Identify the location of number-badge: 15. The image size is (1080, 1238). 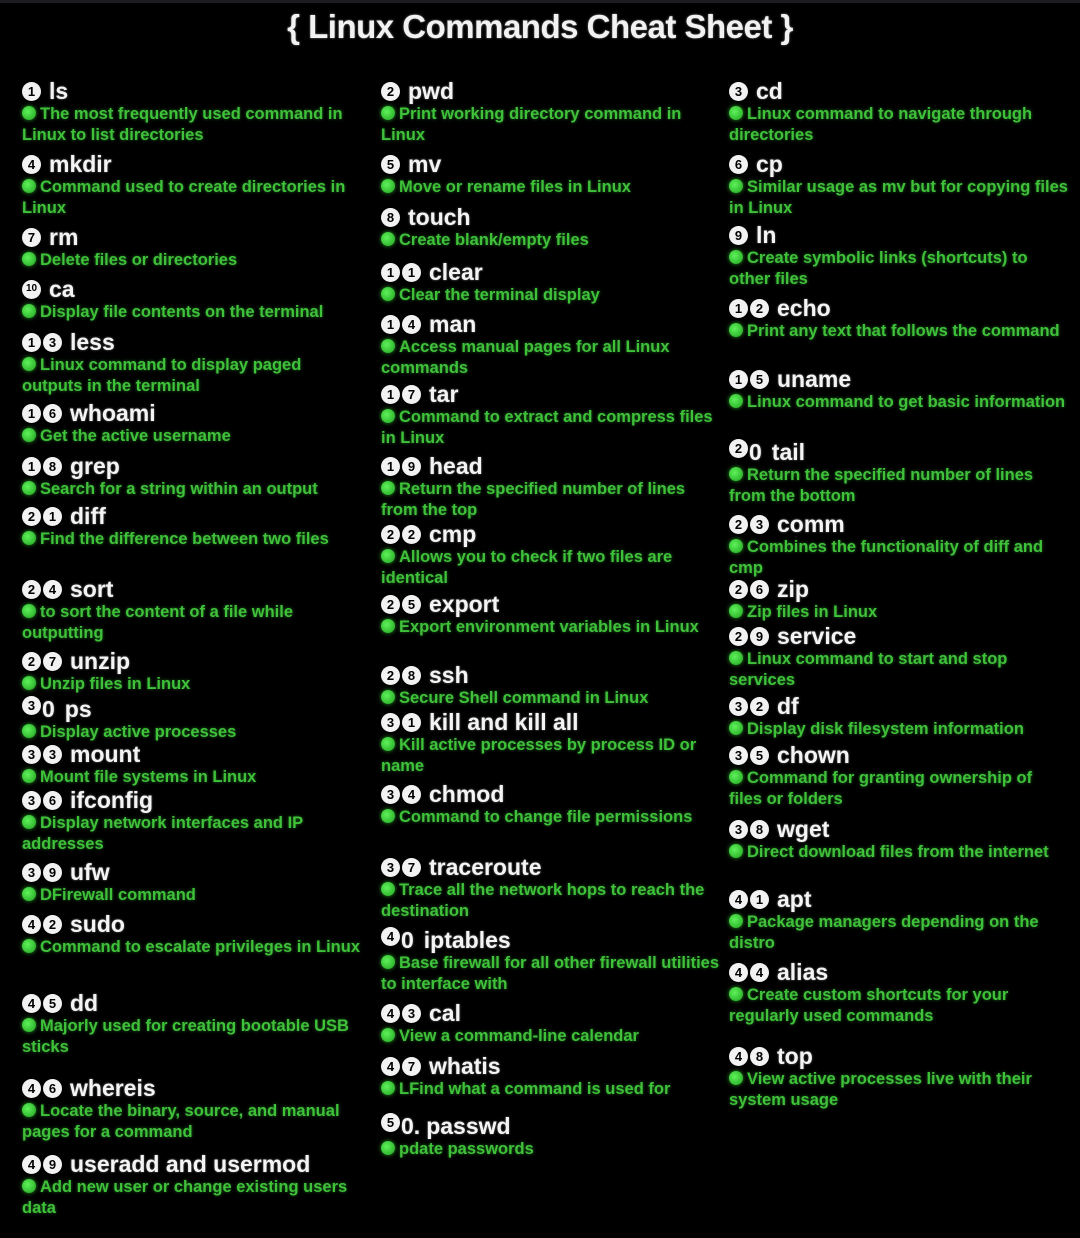
(750, 379).